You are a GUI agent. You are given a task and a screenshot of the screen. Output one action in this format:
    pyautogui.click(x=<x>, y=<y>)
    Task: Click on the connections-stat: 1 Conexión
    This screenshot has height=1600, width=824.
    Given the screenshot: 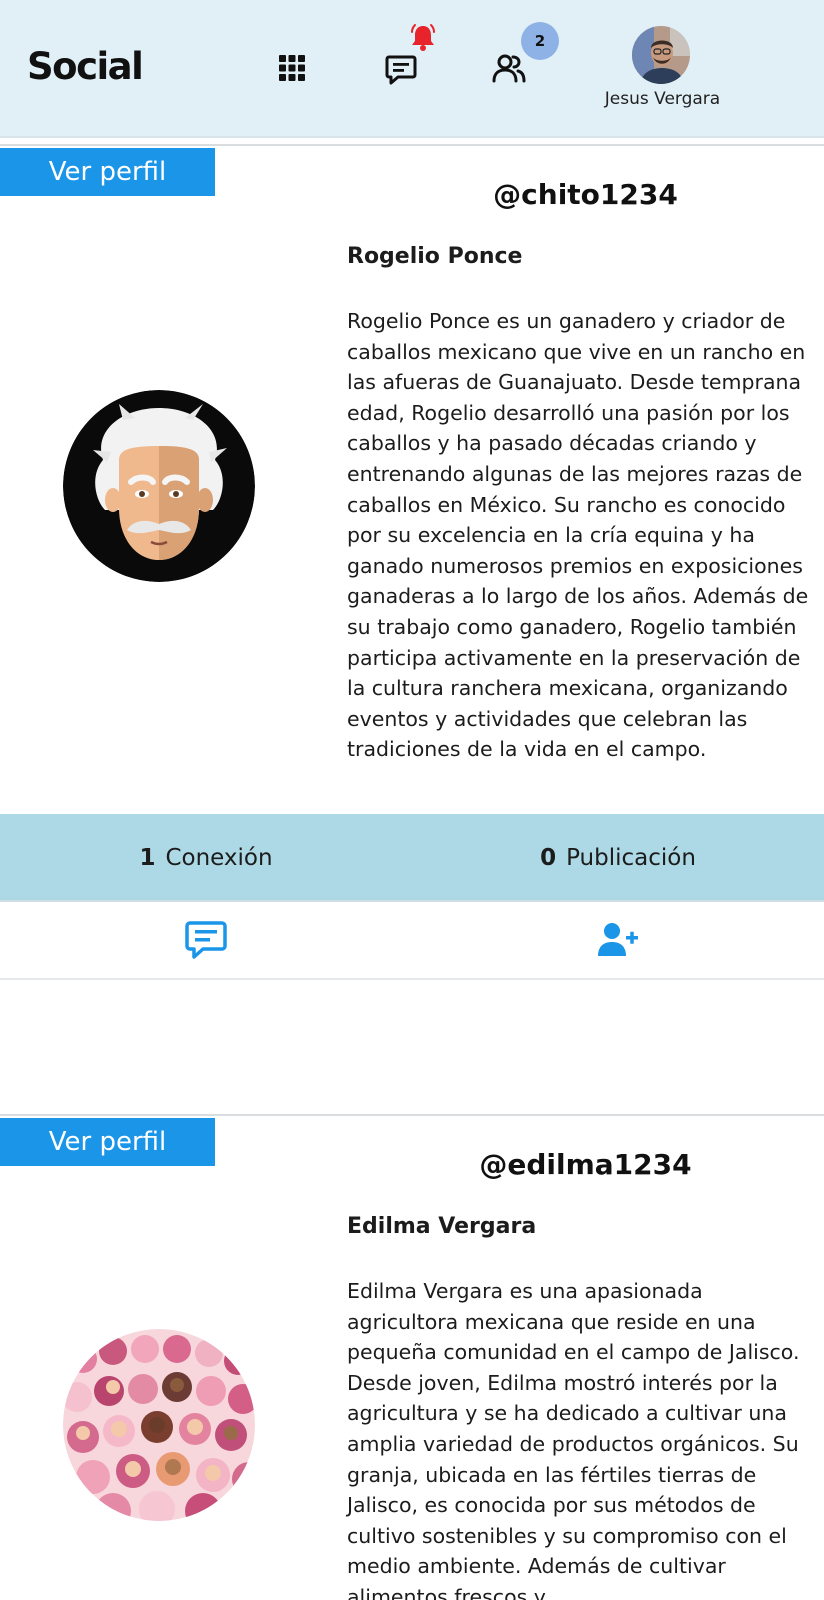 What is the action you would take?
    pyautogui.click(x=206, y=858)
    